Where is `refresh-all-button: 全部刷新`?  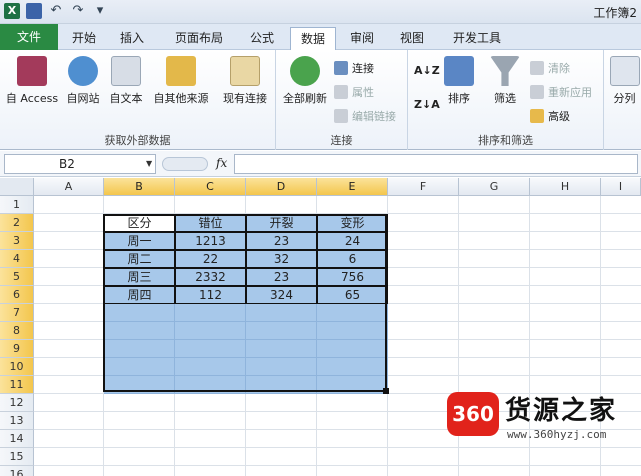 refresh-all-button: 全部刷新 is located at coordinates (305, 81).